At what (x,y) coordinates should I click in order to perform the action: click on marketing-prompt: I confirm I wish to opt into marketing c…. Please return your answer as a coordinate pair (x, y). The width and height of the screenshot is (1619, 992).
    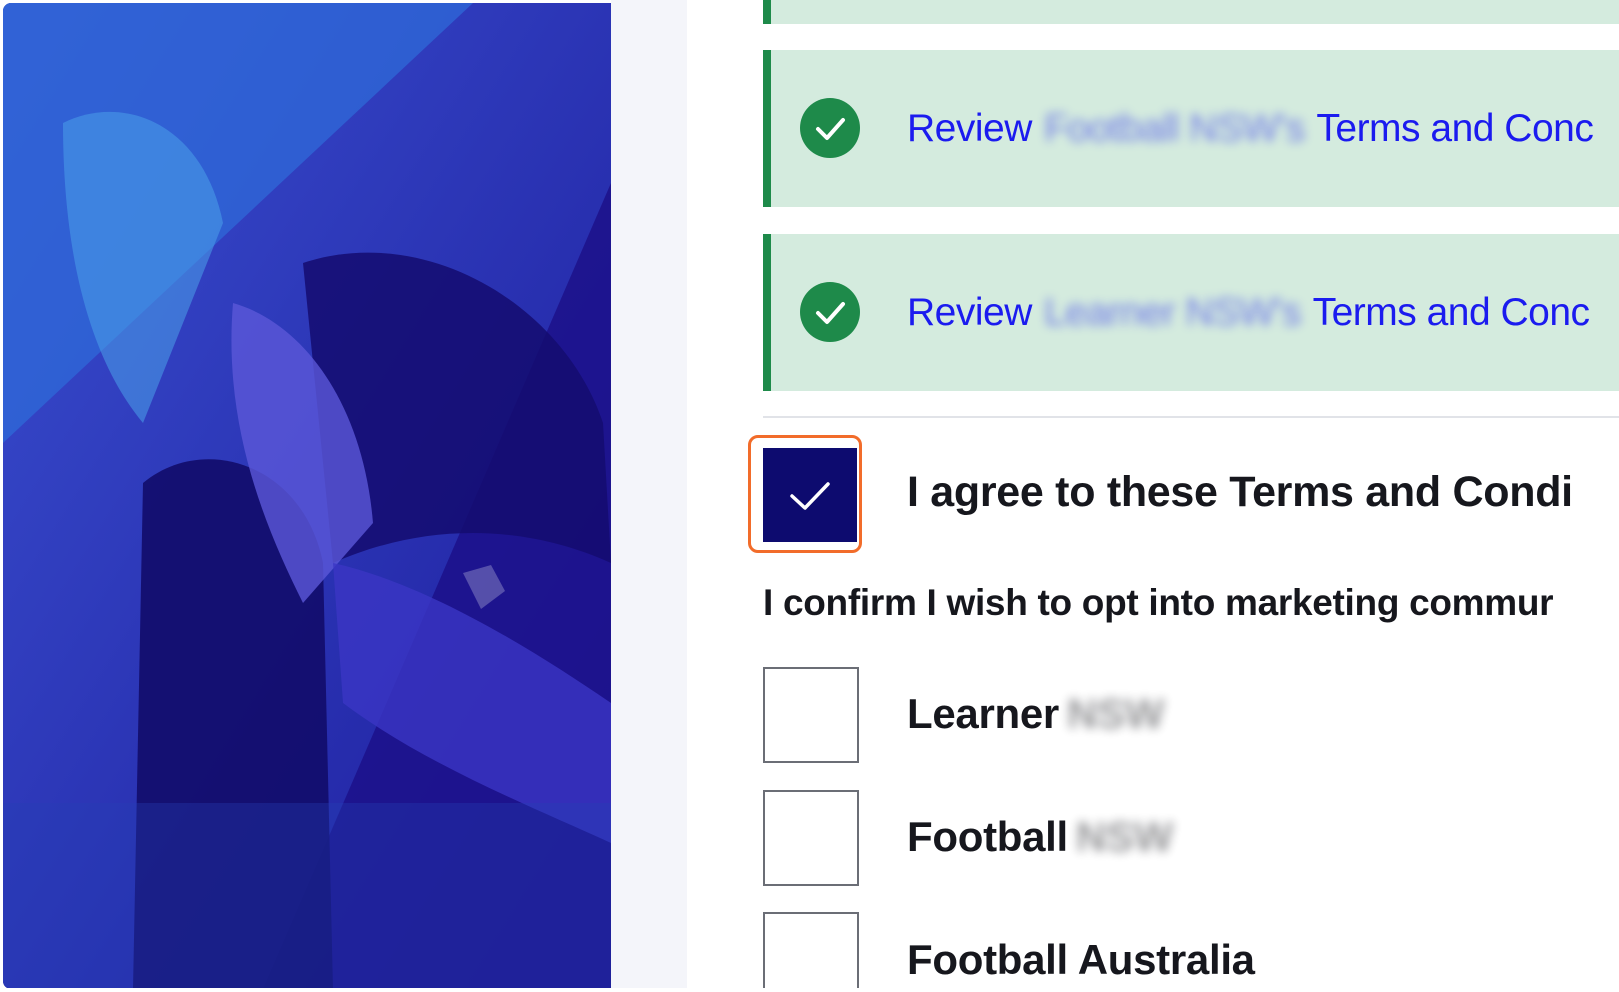
    Looking at the image, I should click on (1158, 602).